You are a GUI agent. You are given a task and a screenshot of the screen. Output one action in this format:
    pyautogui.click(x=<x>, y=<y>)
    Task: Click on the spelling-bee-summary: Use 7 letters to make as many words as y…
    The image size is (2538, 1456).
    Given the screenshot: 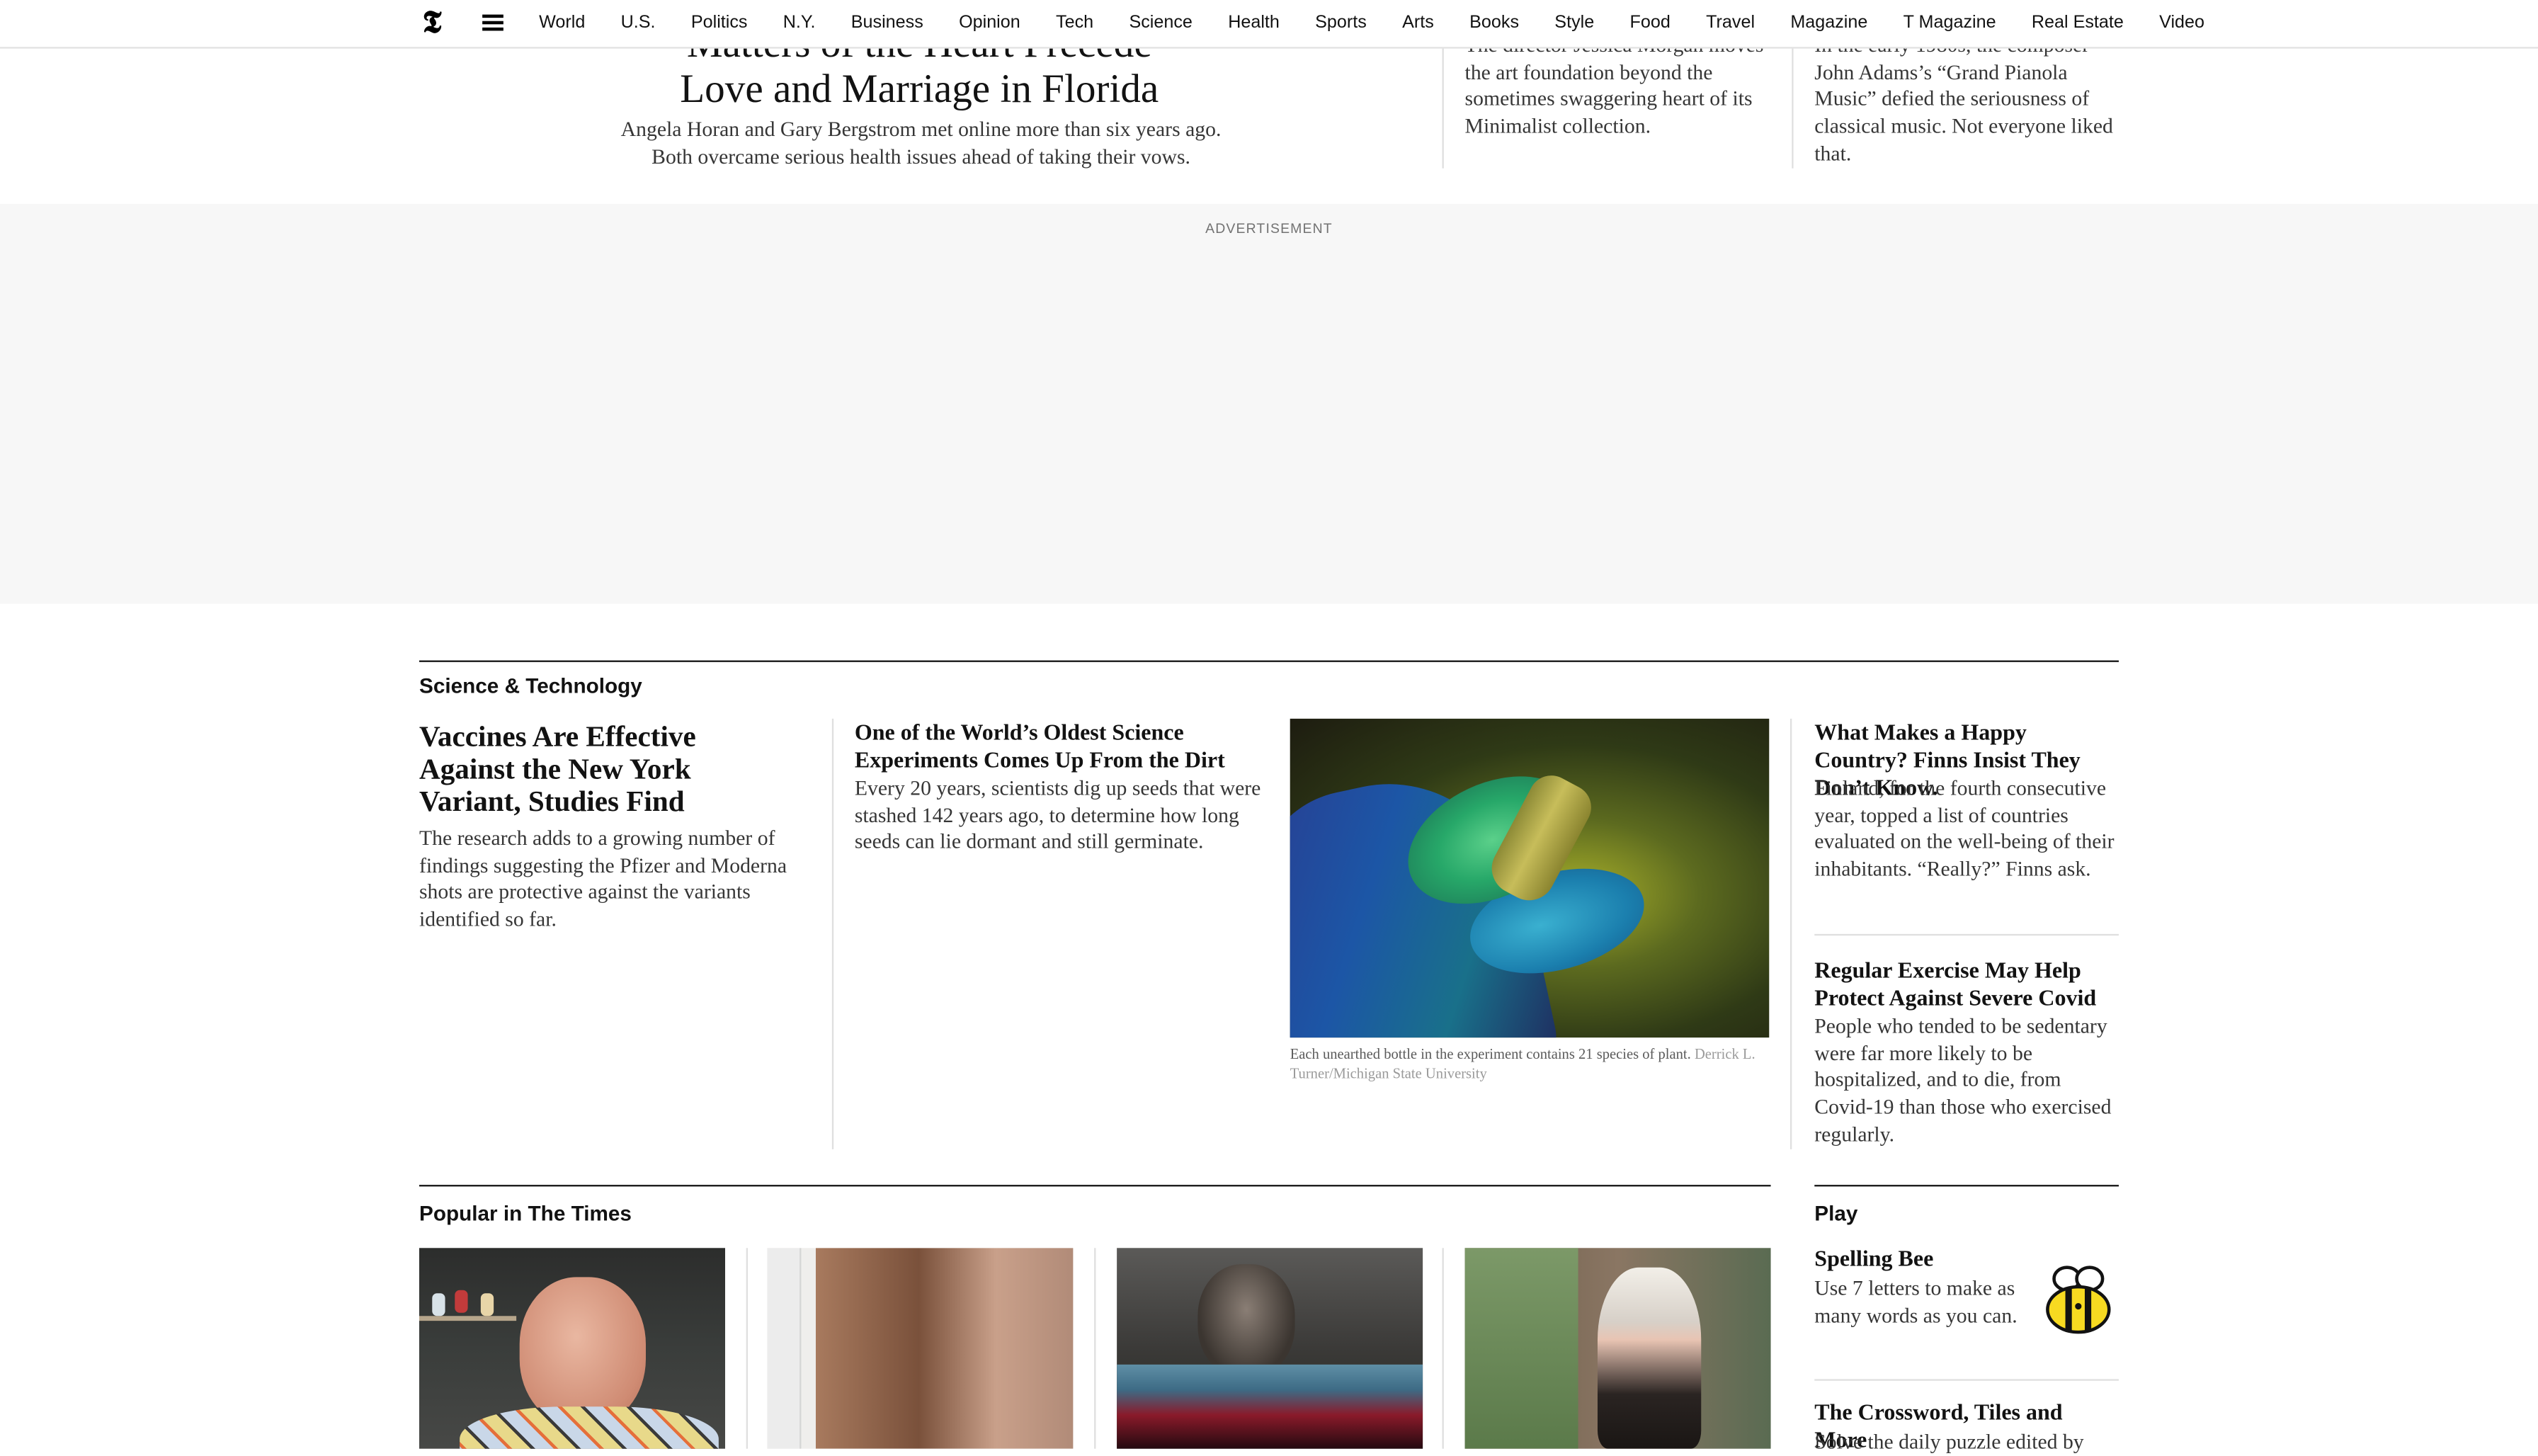 What is the action you would take?
    pyautogui.click(x=1919, y=1302)
    